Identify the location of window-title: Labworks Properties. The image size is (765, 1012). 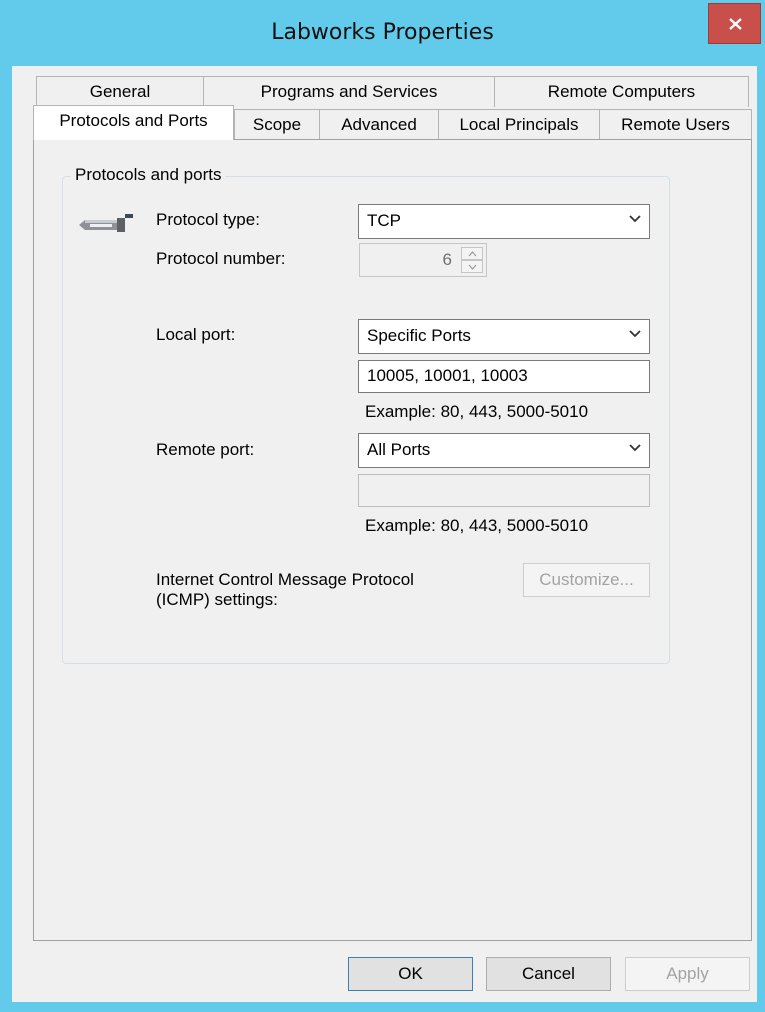
(382, 32).